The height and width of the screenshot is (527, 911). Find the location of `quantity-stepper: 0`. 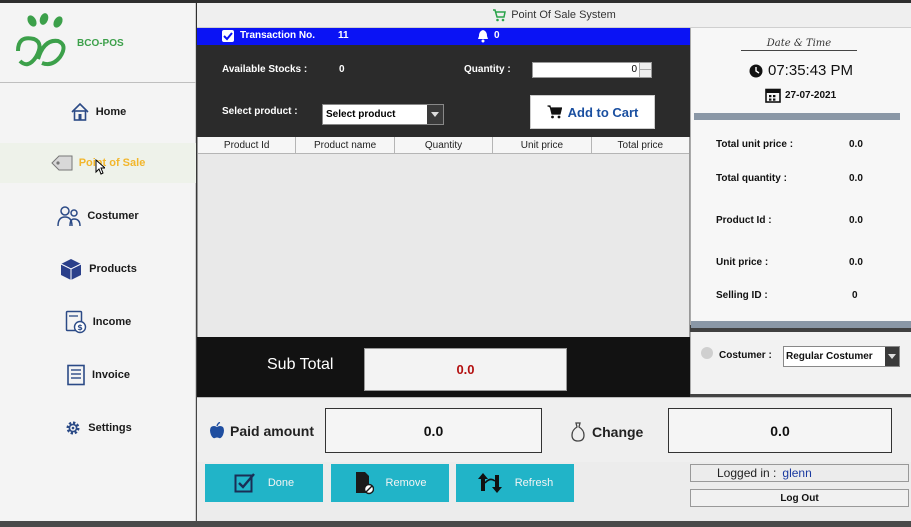

quantity-stepper: 0 is located at coordinates (592, 70).